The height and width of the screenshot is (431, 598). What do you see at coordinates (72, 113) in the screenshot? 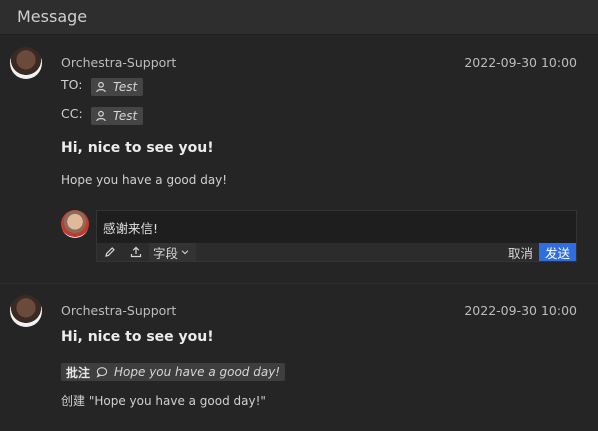
I see `cc-label: CC:` at bounding box center [72, 113].